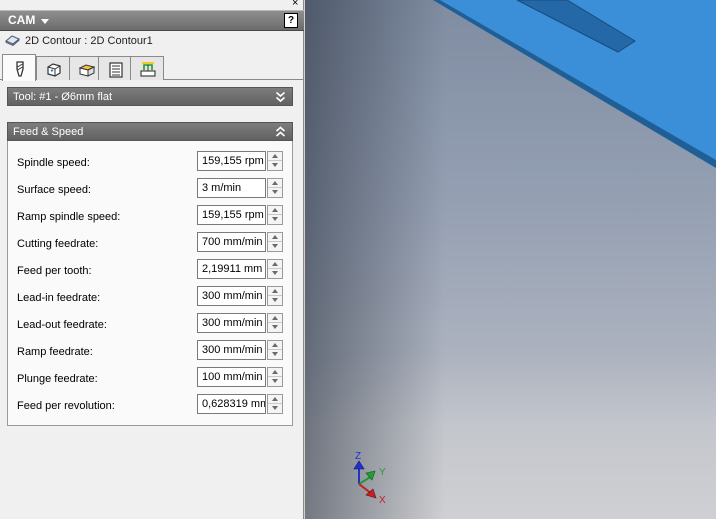  What do you see at coordinates (151, 378) in the screenshot?
I see `field-row-plunge-feedrate: Plunge feedrate: 100 mm/min` at bounding box center [151, 378].